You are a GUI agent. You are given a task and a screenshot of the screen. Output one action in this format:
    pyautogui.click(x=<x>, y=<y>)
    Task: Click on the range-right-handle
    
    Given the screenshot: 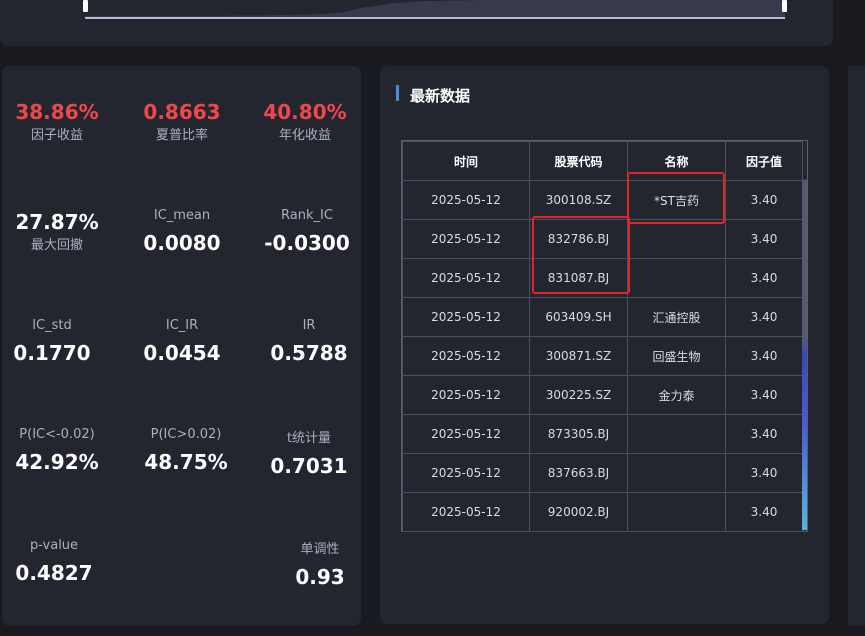 What is the action you would take?
    pyautogui.click(x=784, y=6)
    